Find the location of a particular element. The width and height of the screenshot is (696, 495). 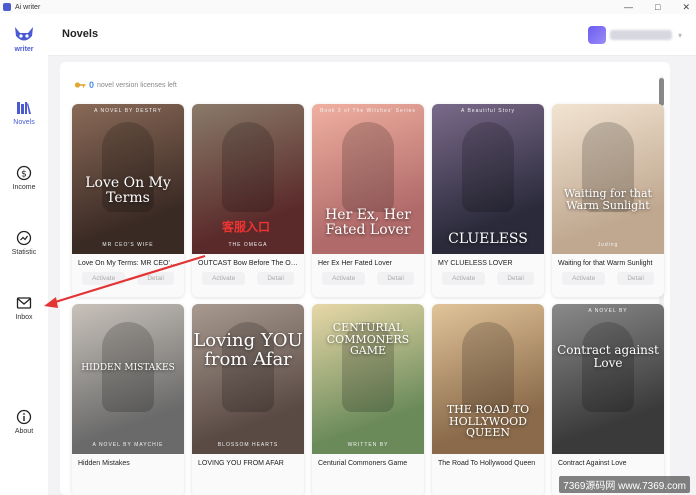

novel-title: Love On My Terms: MR CEO'S WIFE is located at coordinates (131, 263).